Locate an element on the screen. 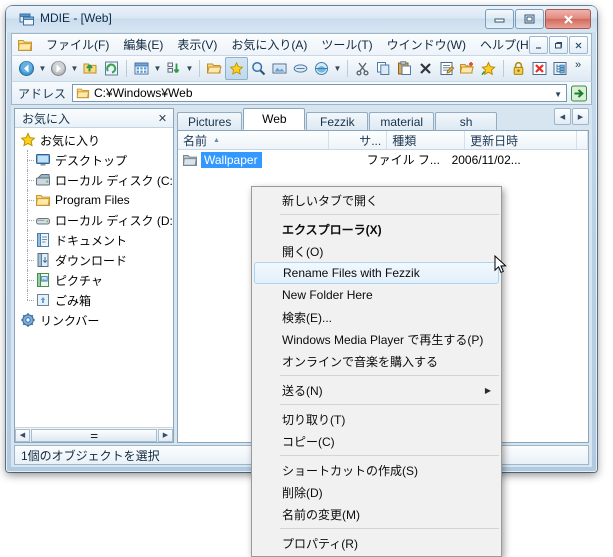 This screenshot has width=613, height=557. sidebar-item-recycle-bin: ごみ箱 is located at coordinates (94, 300).